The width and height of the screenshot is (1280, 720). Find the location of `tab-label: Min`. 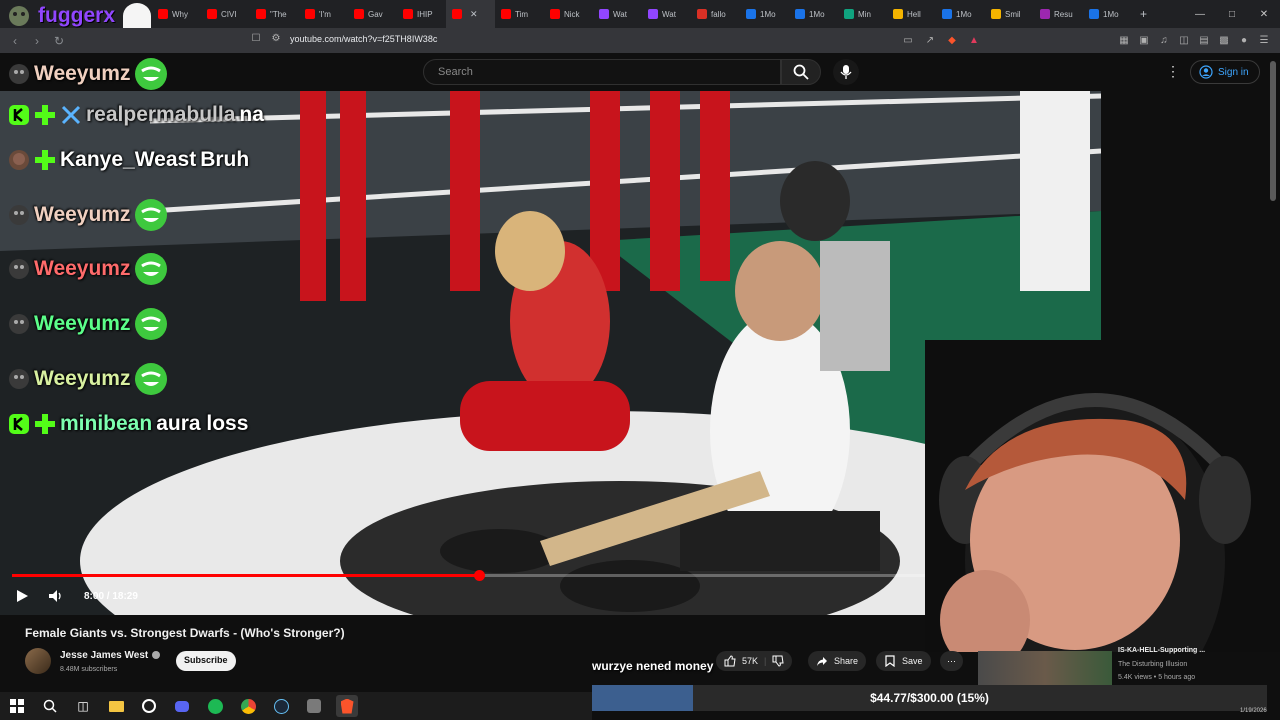

tab-label: Min is located at coordinates (864, 14).